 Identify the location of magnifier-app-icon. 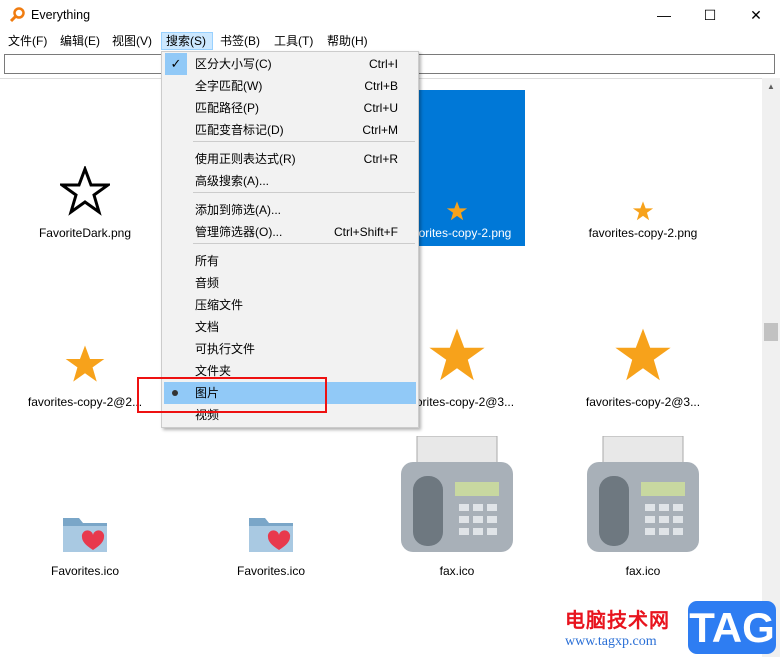
(17, 15).